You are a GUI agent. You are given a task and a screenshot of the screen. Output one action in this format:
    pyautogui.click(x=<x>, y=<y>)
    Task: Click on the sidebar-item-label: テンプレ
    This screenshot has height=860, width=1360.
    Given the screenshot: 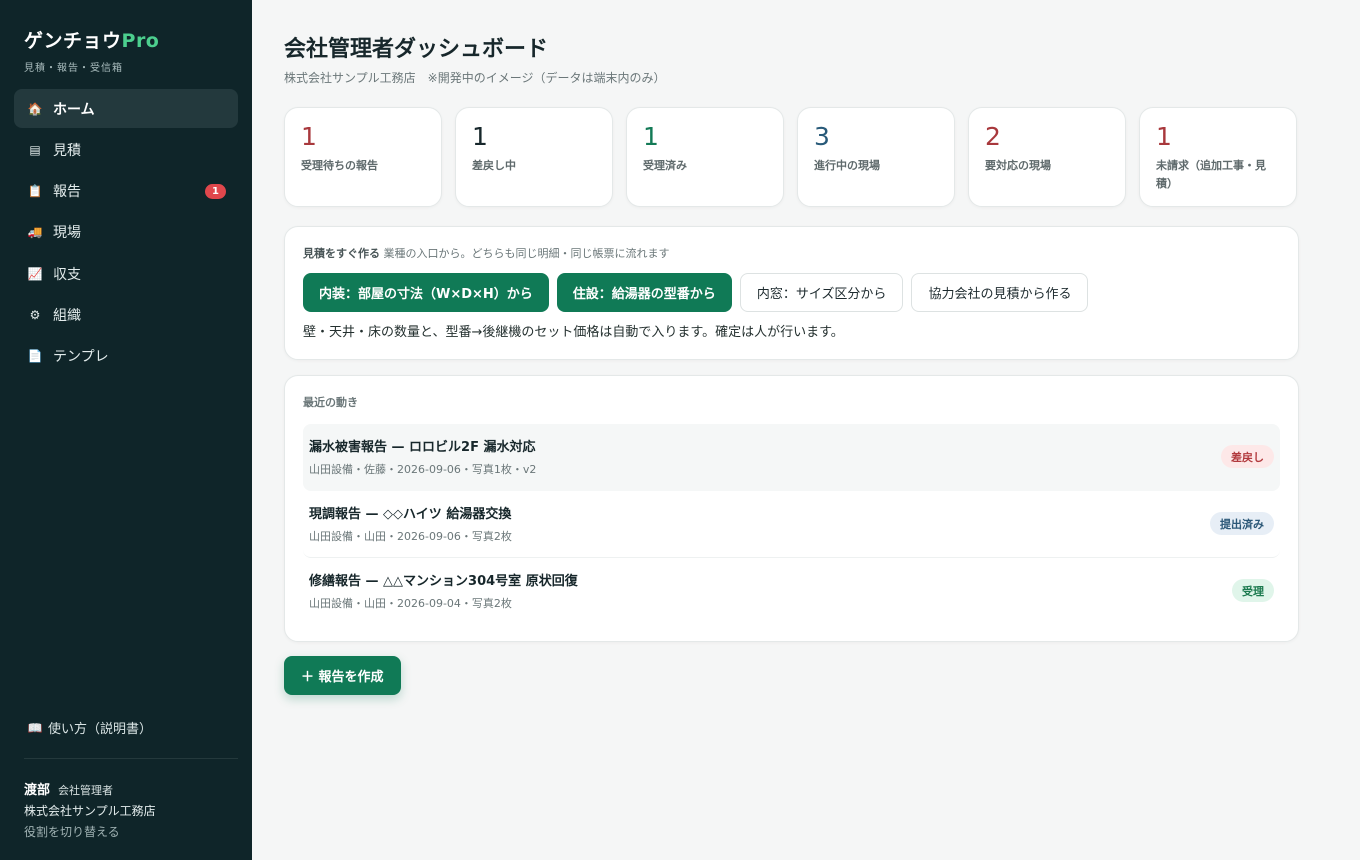 What is the action you would take?
    pyautogui.click(x=81, y=357)
    